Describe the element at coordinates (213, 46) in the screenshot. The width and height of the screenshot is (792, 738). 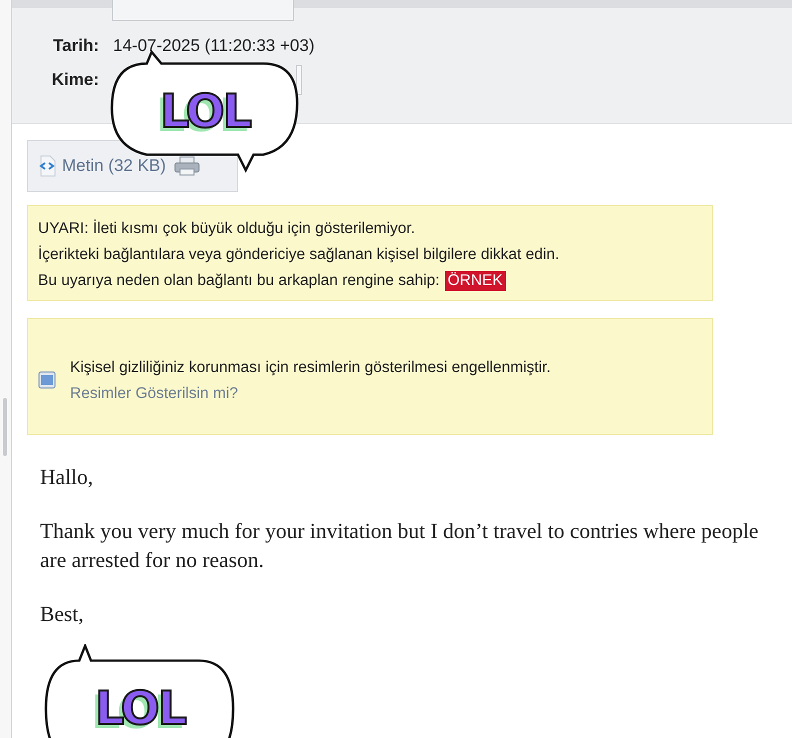
I see `field-value: 14-07-2025 (11:20:33 +03)` at that location.